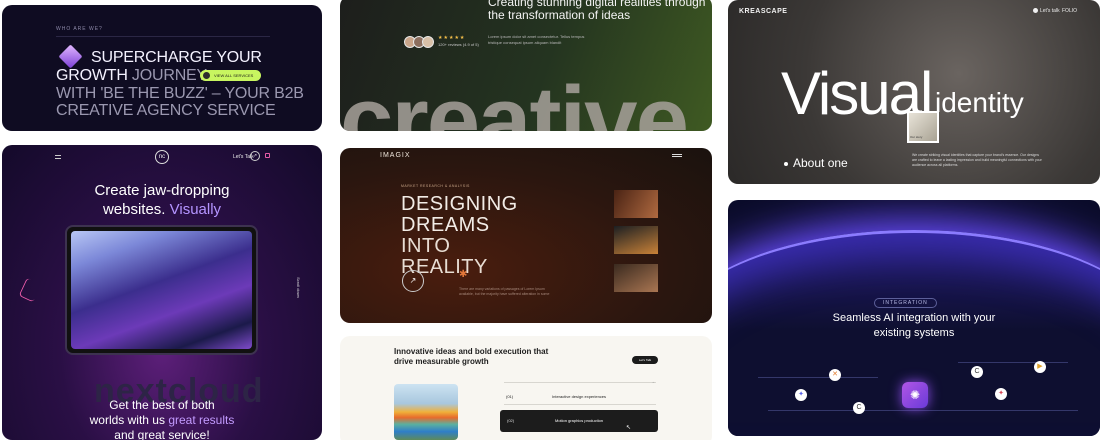 Image resolution: width=1100 pixels, height=440 pixels. Describe the element at coordinates (763, 11) in the screenshot. I see `logo: KREASCAPE` at that location.